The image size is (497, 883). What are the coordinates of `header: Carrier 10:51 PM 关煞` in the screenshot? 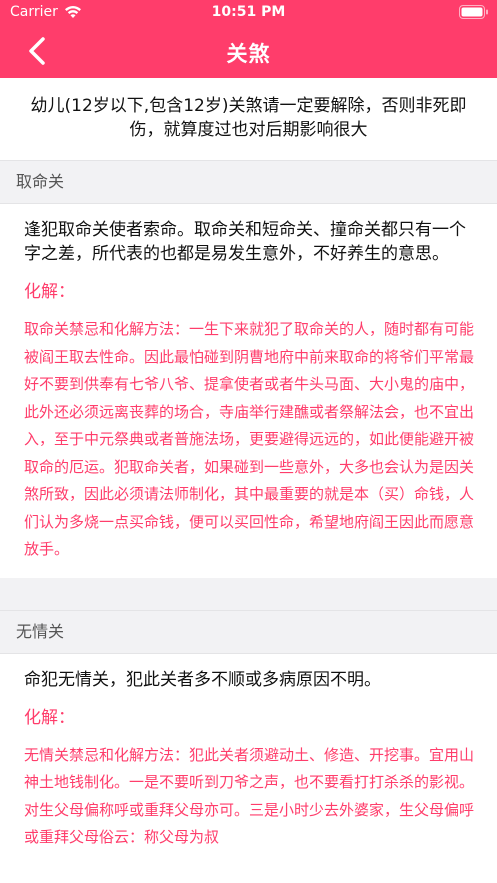 It's located at (248, 39).